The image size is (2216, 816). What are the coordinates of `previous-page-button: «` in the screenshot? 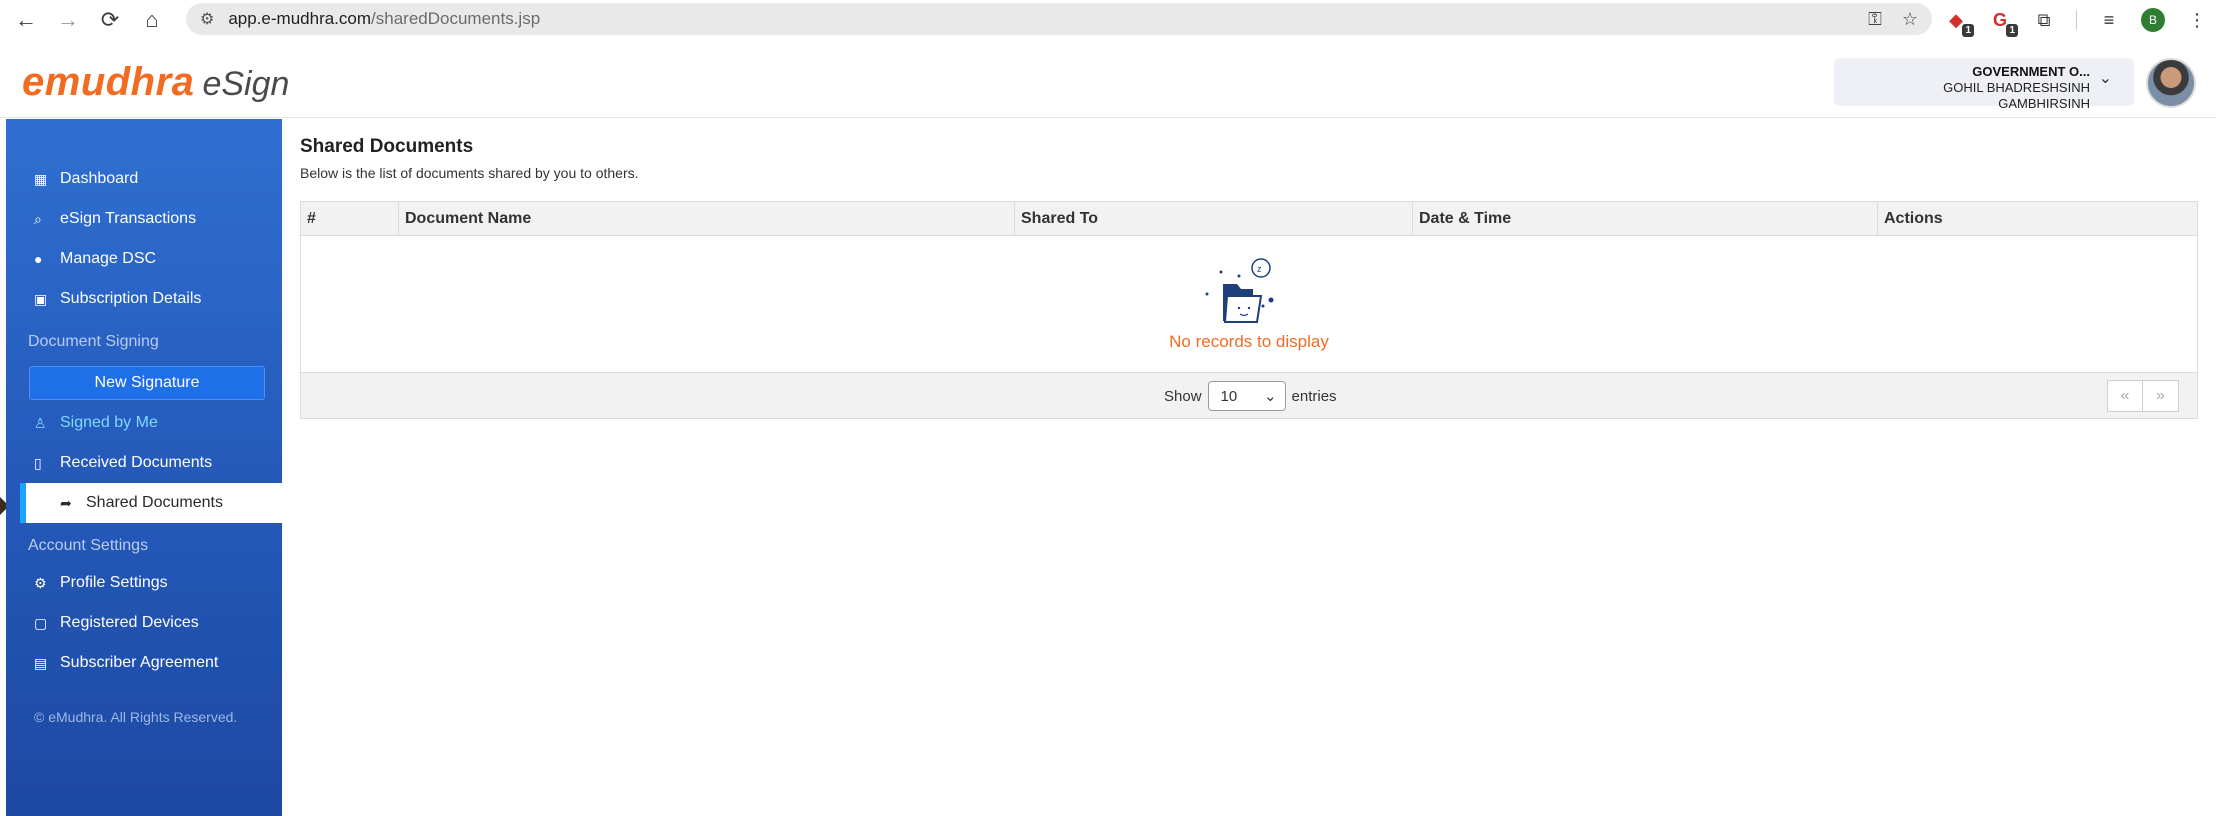 It's located at (2125, 396).